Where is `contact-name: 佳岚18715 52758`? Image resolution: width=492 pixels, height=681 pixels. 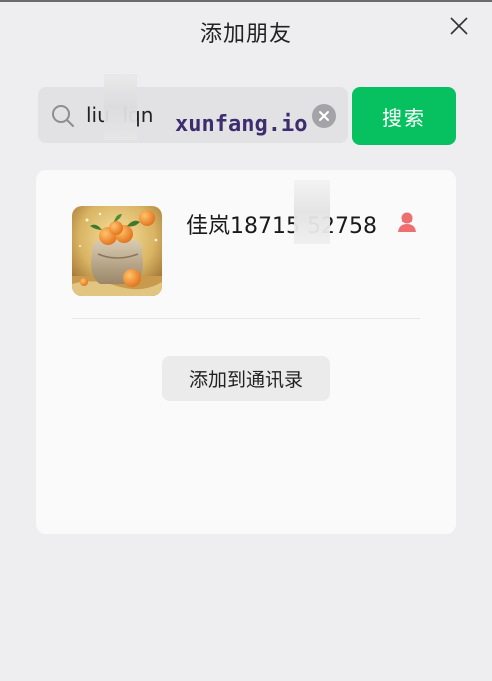
contact-name: 佳岚18715 52758 is located at coordinates (281, 226).